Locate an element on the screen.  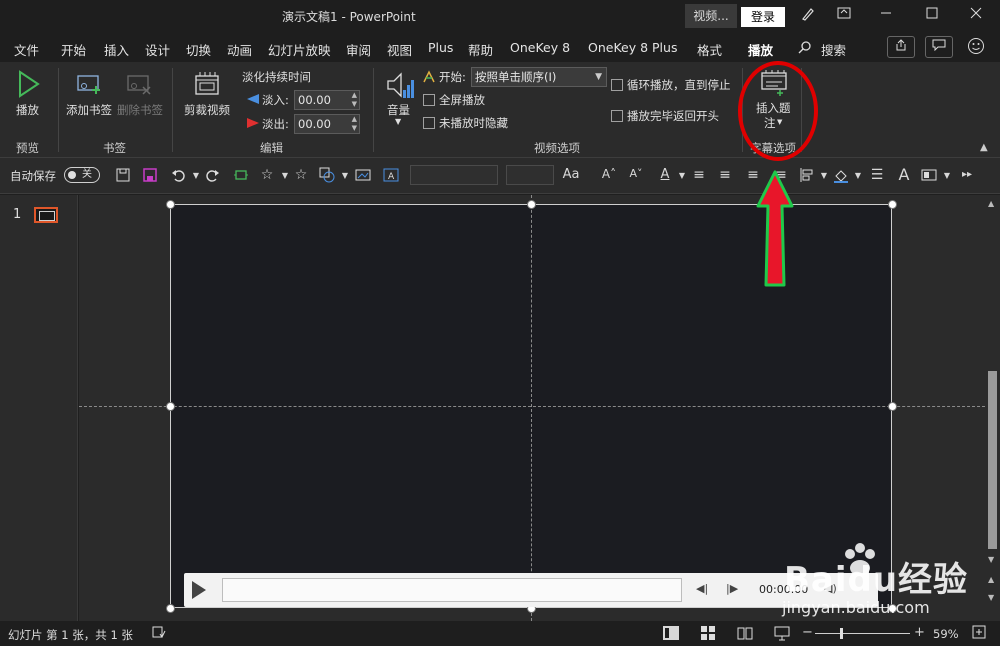
align-objects-icon is located at coordinates (807, 177).